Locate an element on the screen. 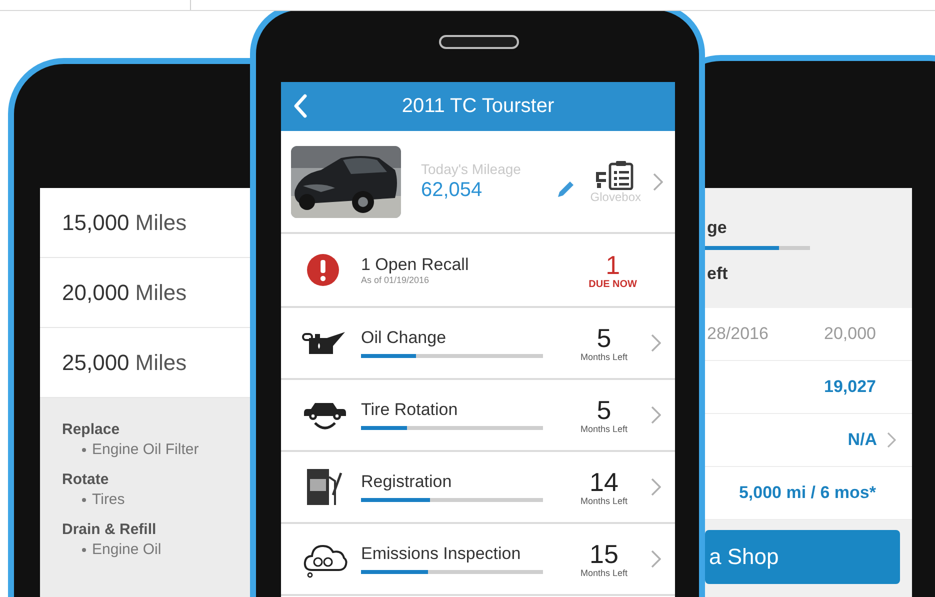 The height and width of the screenshot is (597, 935). alert-icon is located at coordinates (323, 270).